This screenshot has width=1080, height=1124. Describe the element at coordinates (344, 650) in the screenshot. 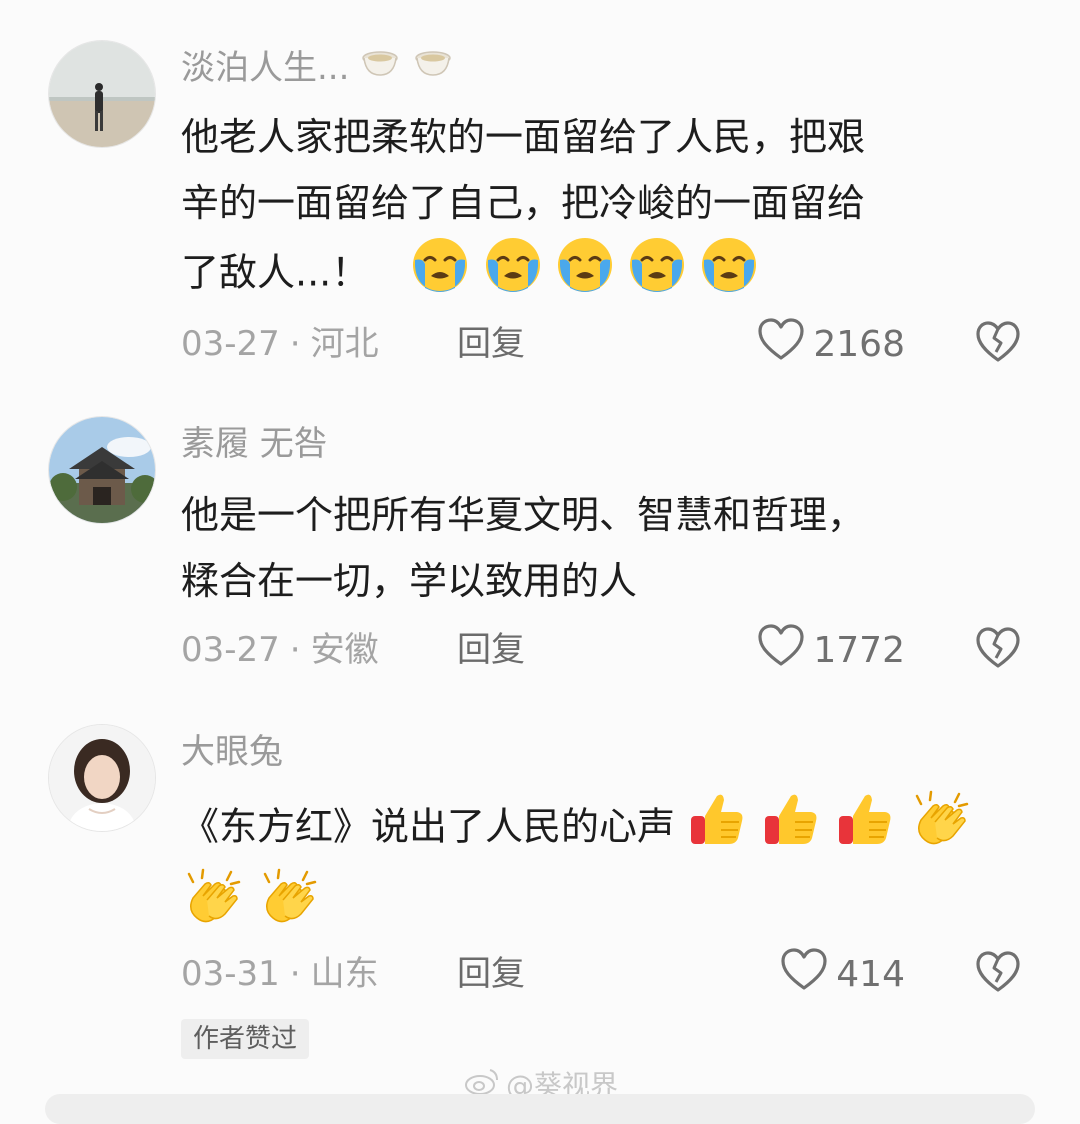

I see `comment-location: 安徽` at that location.